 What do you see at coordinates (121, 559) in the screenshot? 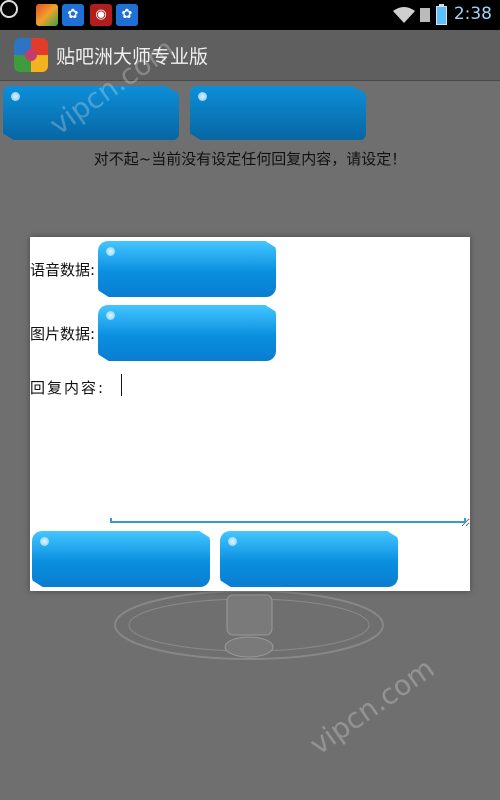
I see `confirm-button` at bounding box center [121, 559].